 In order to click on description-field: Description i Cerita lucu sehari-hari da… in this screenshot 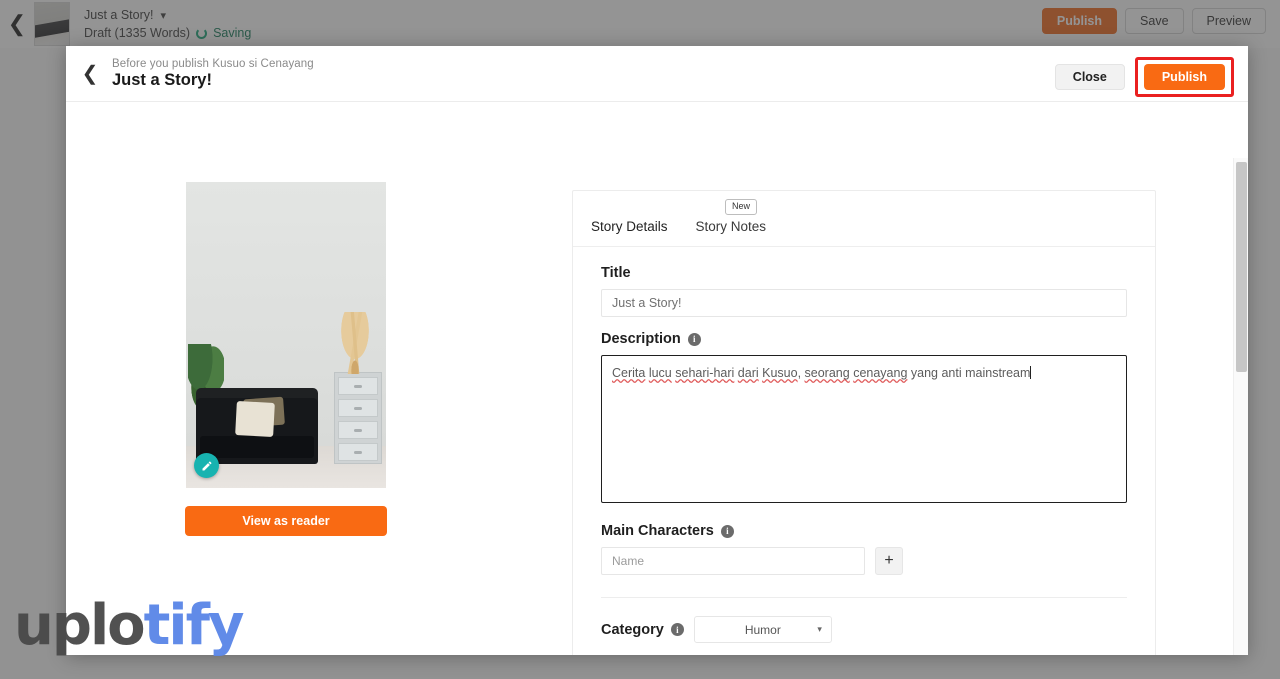, I will do `click(864, 417)`.